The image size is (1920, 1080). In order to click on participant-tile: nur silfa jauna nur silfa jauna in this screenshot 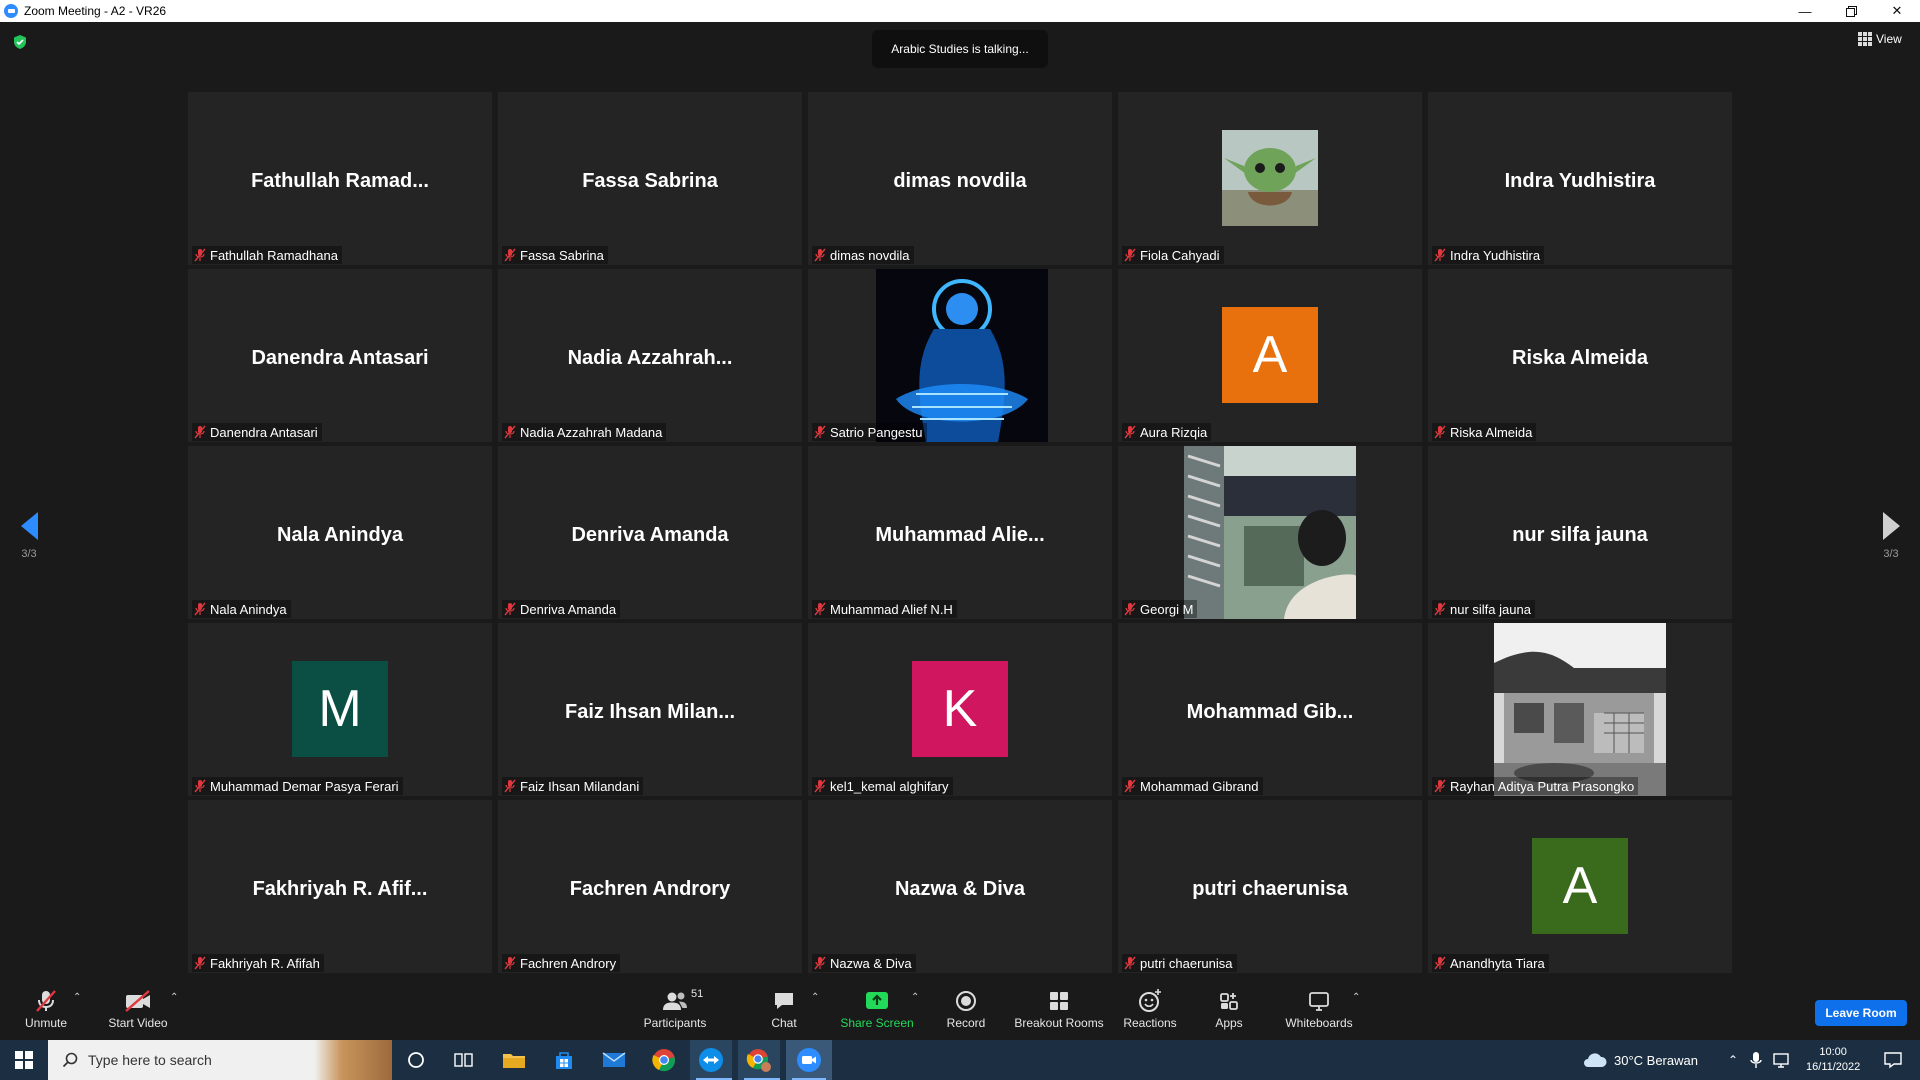, I will do `click(1580, 532)`.